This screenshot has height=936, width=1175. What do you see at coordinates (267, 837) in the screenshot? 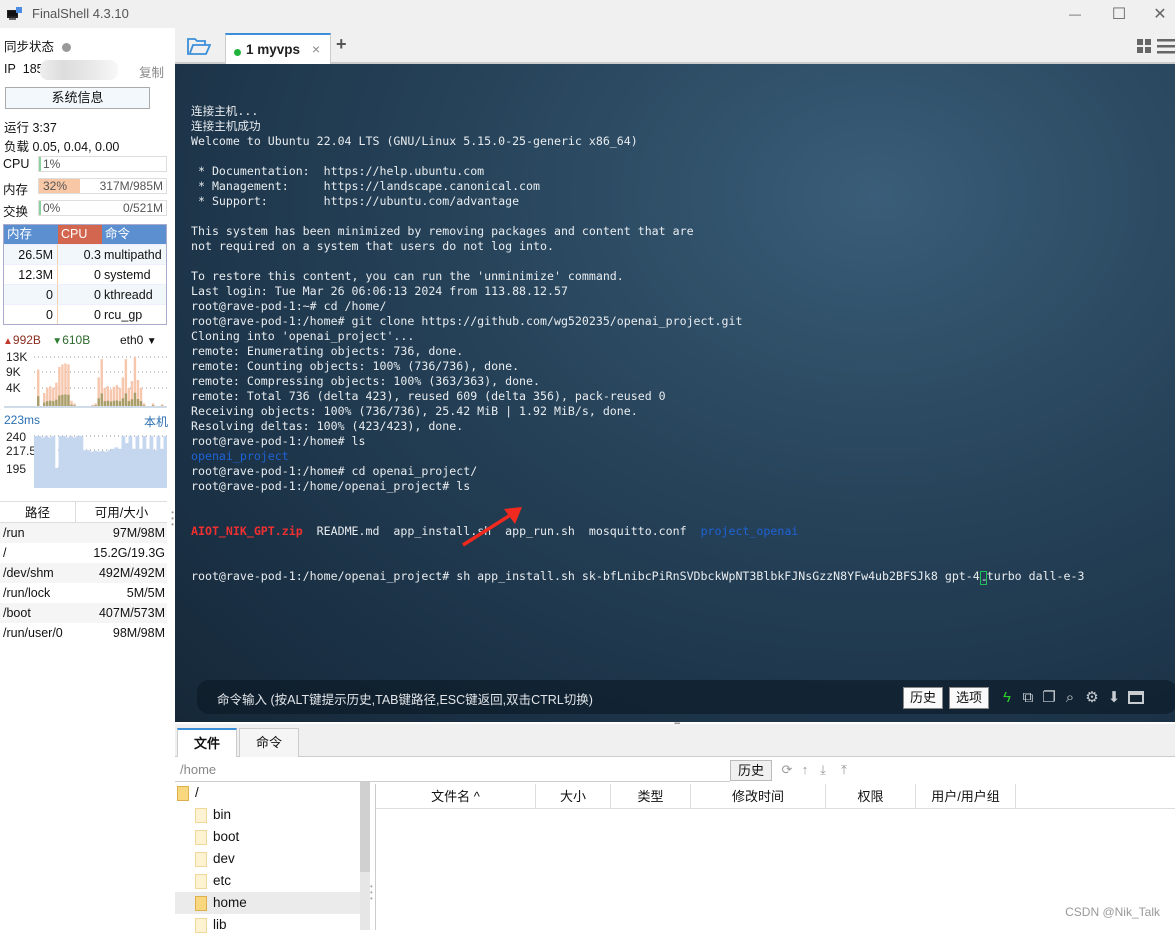
I see `tree-item-boot: boot` at bounding box center [267, 837].